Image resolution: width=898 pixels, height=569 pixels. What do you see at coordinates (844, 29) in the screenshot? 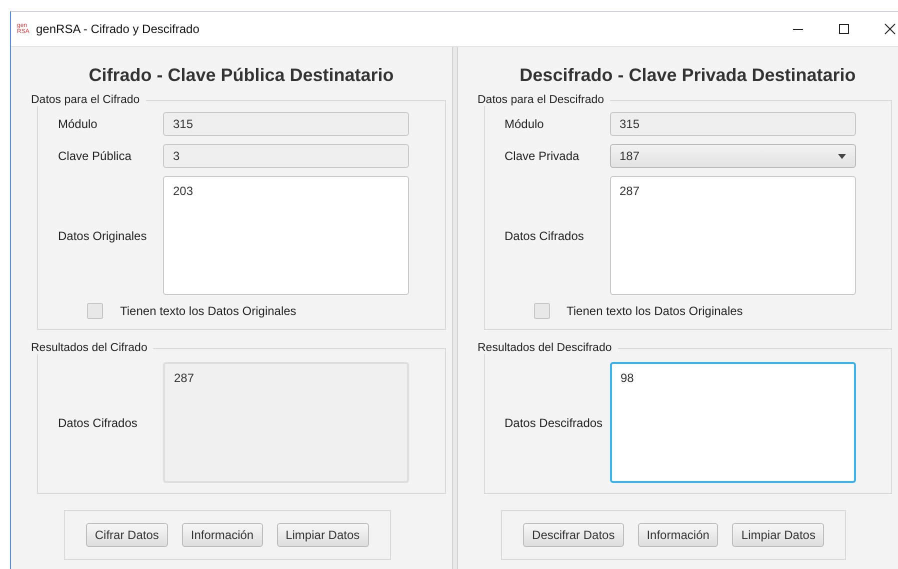
I see `maximize-icon` at bounding box center [844, 29].